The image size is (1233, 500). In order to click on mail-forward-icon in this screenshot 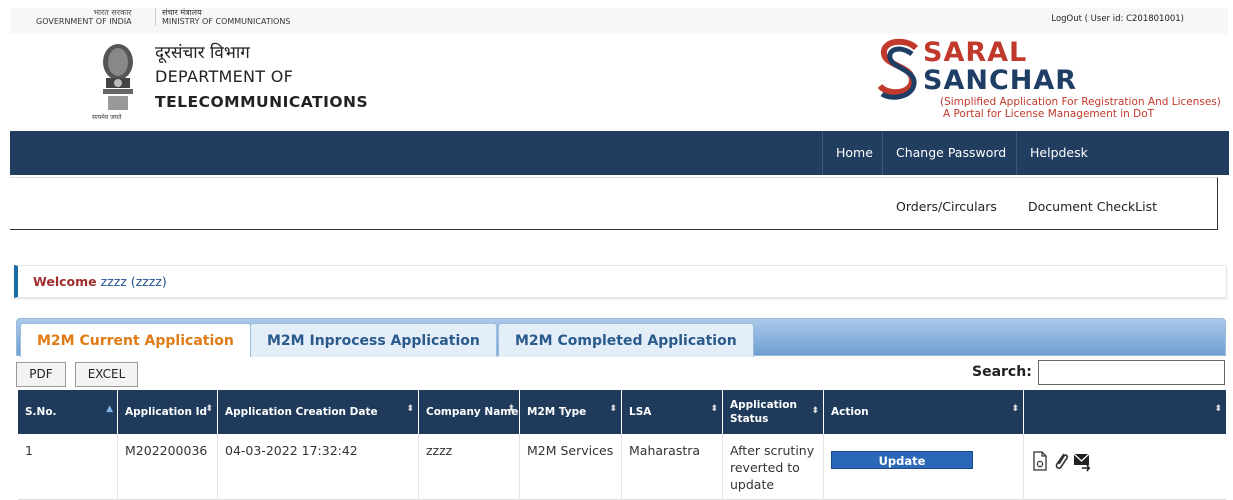, I will do `click(1082, 461)`.